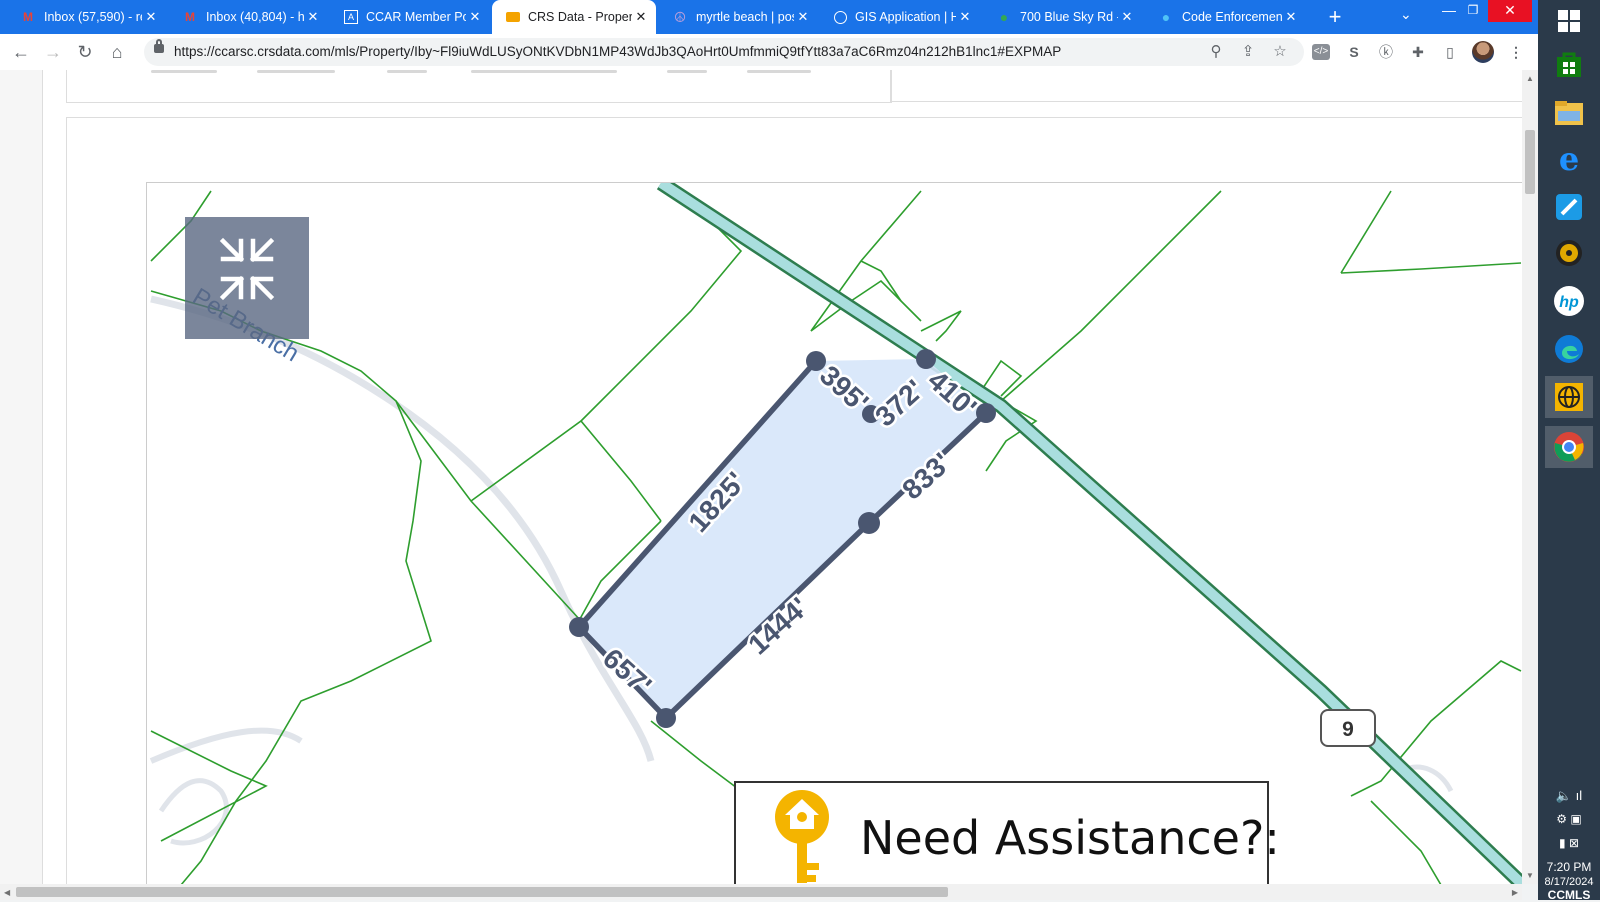 This screenshot has width=1600, height=902. What do you see at coordinates (1569, 113) in the screenshot?
I see `file-explorer-icon` at bounding box center [1569, 113].